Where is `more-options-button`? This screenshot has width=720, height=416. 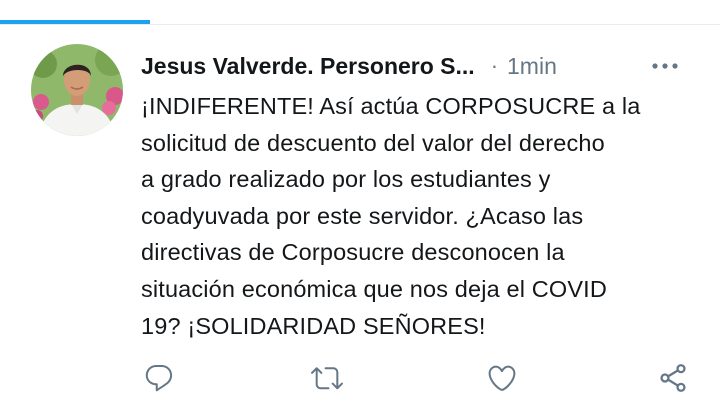 more-options-button is located at coordinates (665, 66).